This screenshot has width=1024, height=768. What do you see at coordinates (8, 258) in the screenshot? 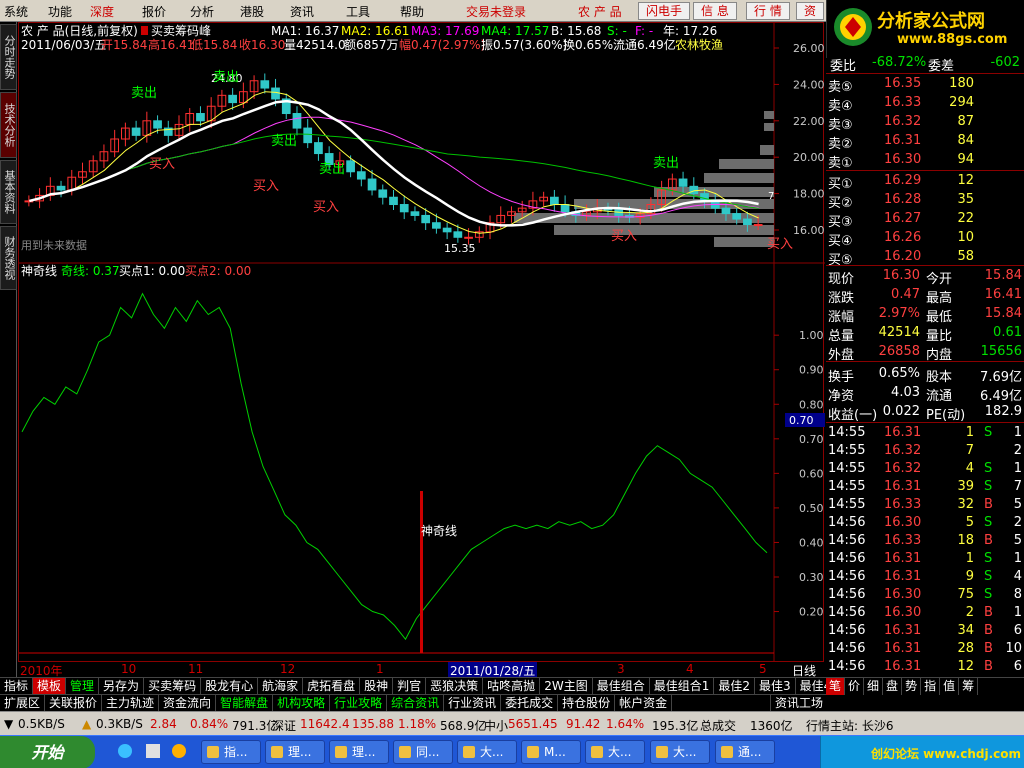
I see `tab-finance: 财务透视` at bounding box center [8, 258].